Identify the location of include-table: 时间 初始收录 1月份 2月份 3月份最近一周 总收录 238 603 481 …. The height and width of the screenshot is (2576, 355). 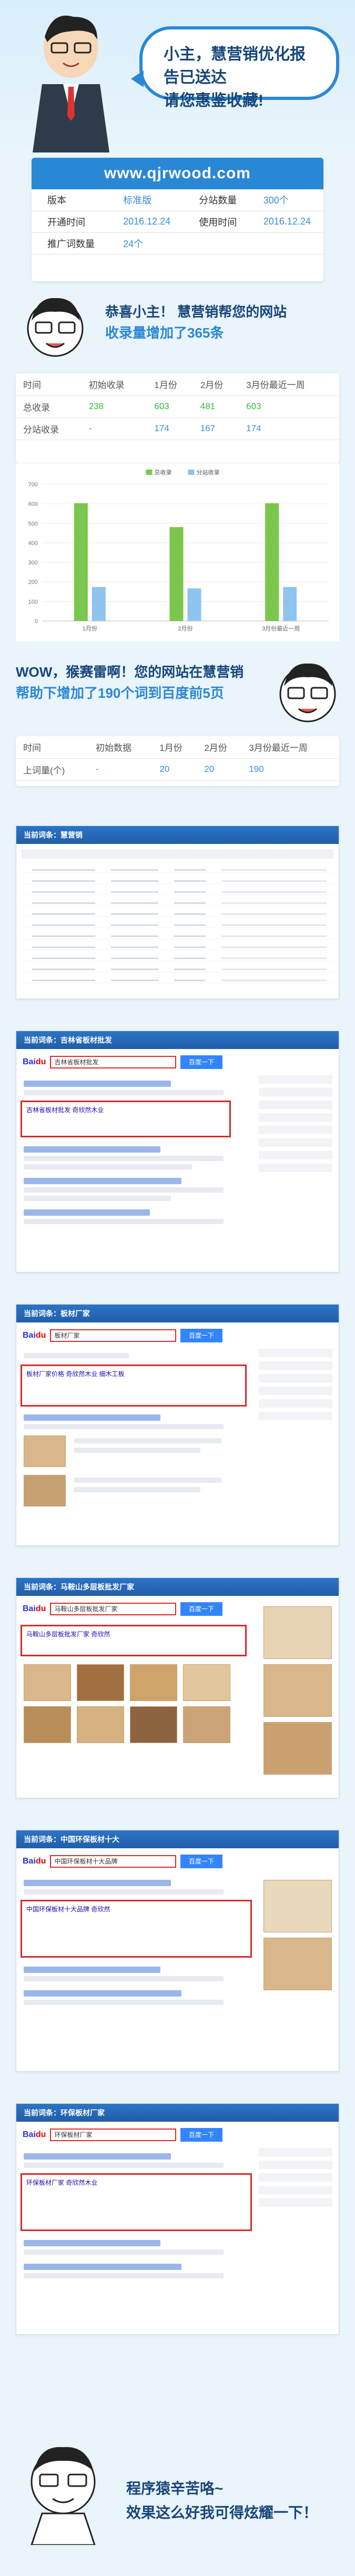
(177, 406).